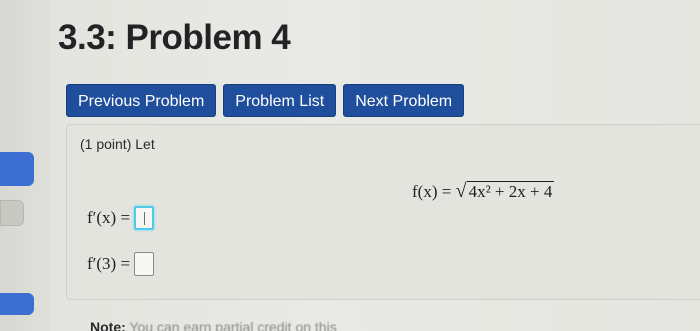  I want to click on next-problem-button: Next Problem, so click(404, 100).